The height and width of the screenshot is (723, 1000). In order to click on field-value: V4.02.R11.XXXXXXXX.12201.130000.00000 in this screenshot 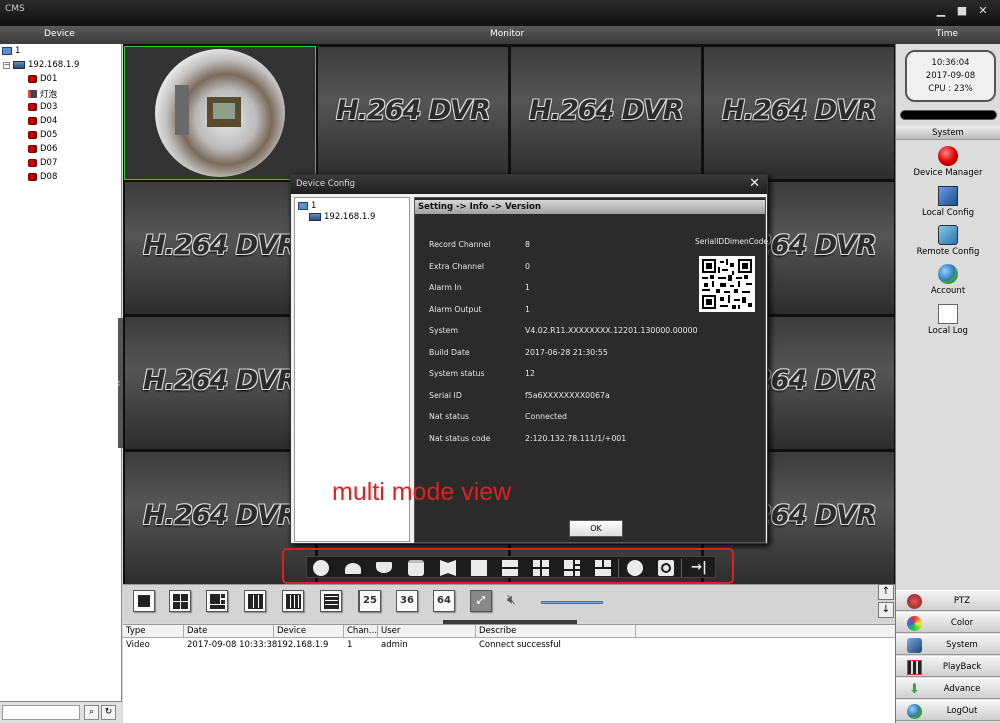, I will do `click(611, 330)`.